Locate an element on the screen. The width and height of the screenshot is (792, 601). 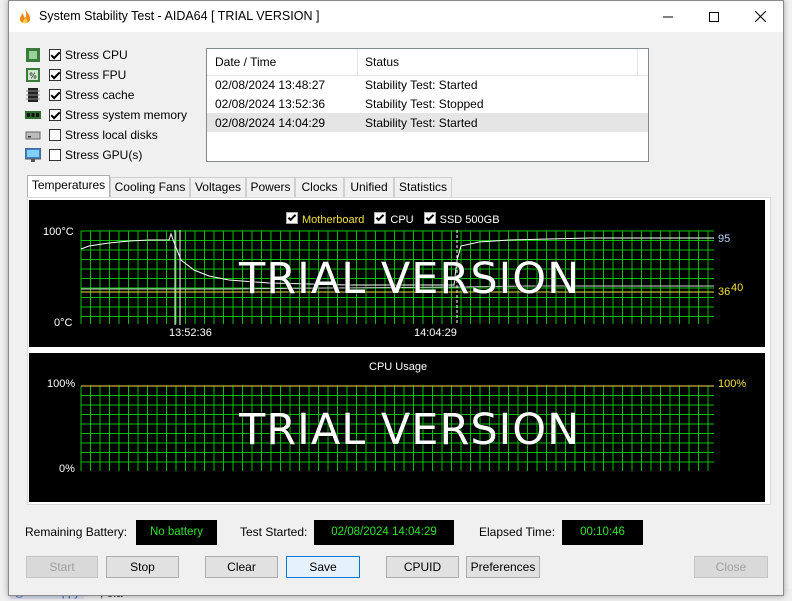
stress-memory-row: Stress system memory is located at coordinates (120, 116).